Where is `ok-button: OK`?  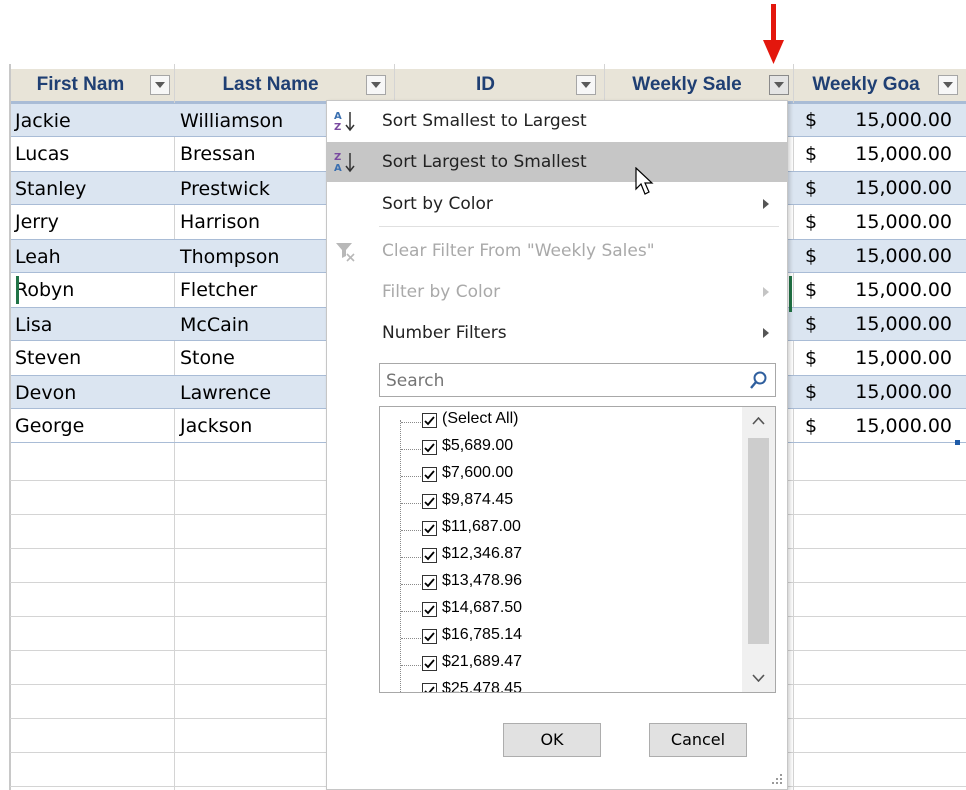
ok-button: OK is located at coordinates (552, 740).